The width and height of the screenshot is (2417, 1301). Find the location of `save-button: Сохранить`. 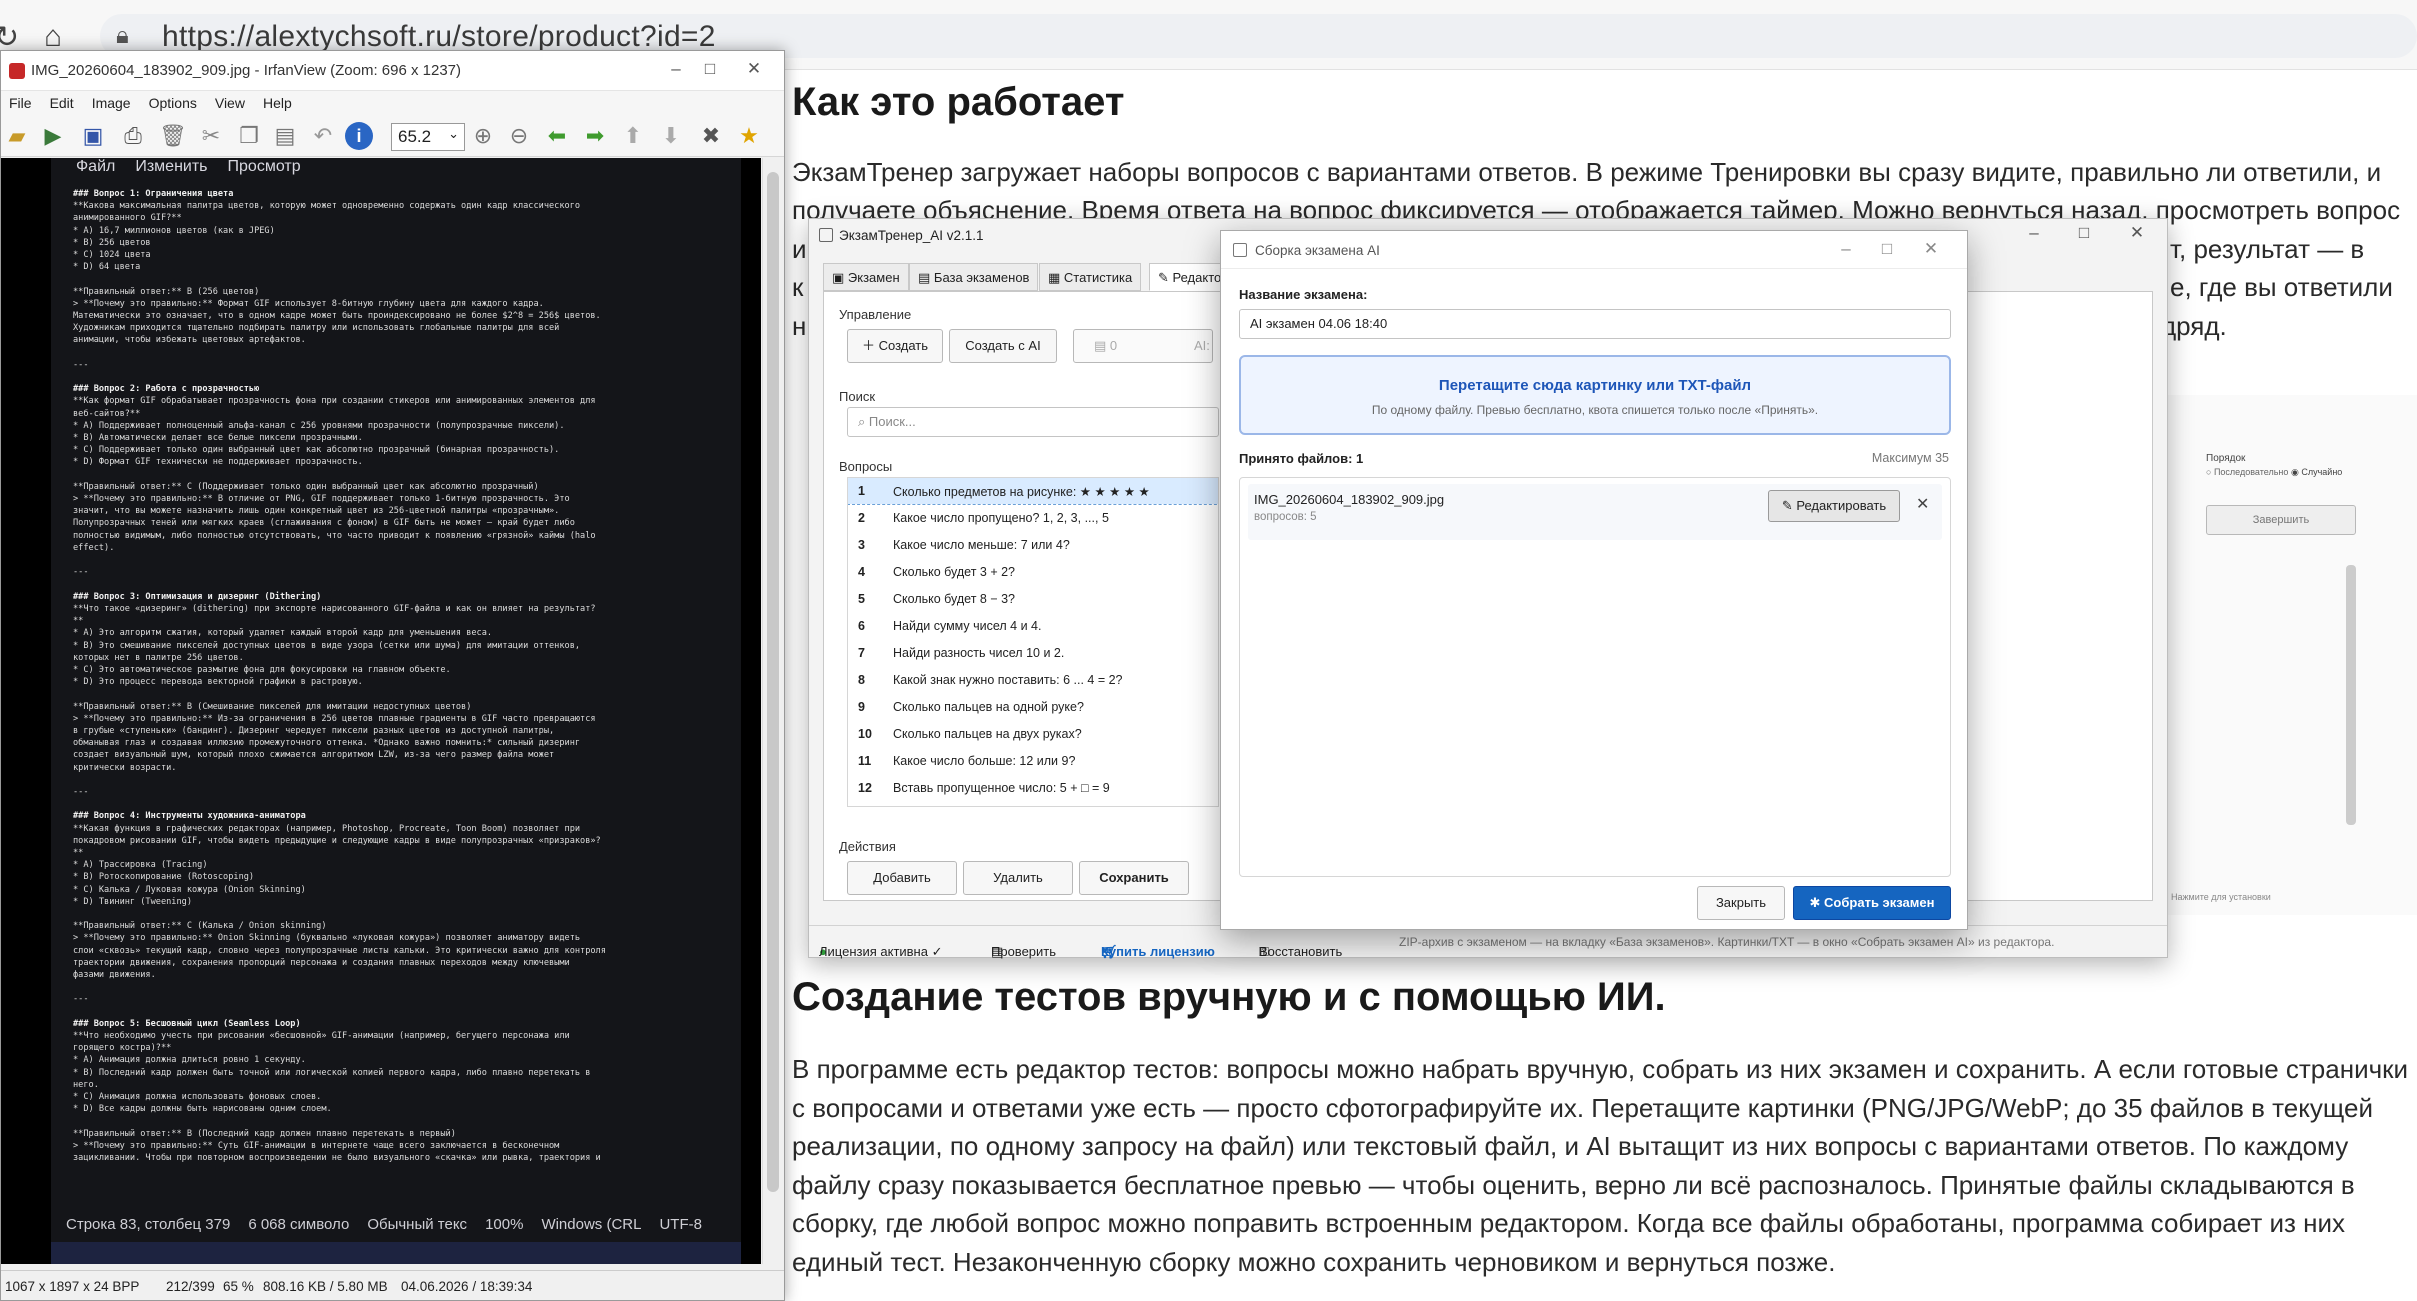

save-button: Сохранить is located at coordinates (1134, 878).